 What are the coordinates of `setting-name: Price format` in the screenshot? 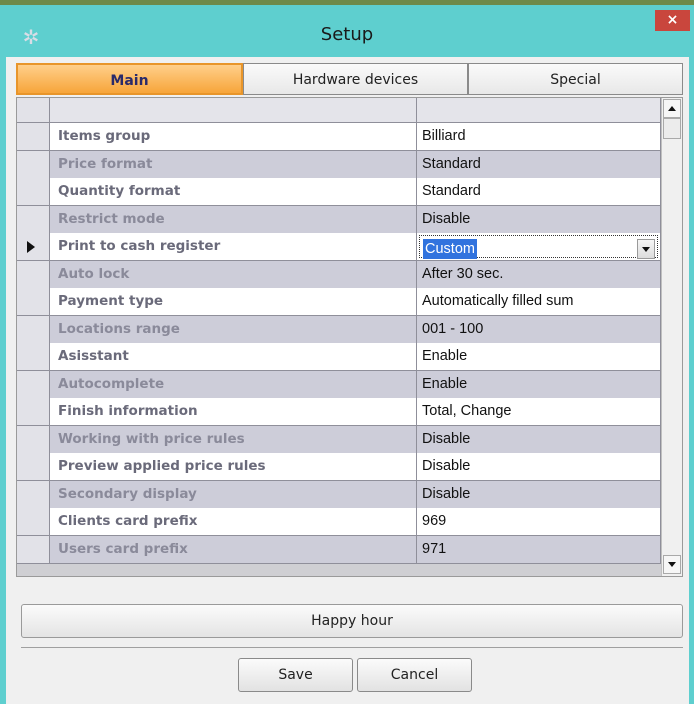 It's located at (233, 165).